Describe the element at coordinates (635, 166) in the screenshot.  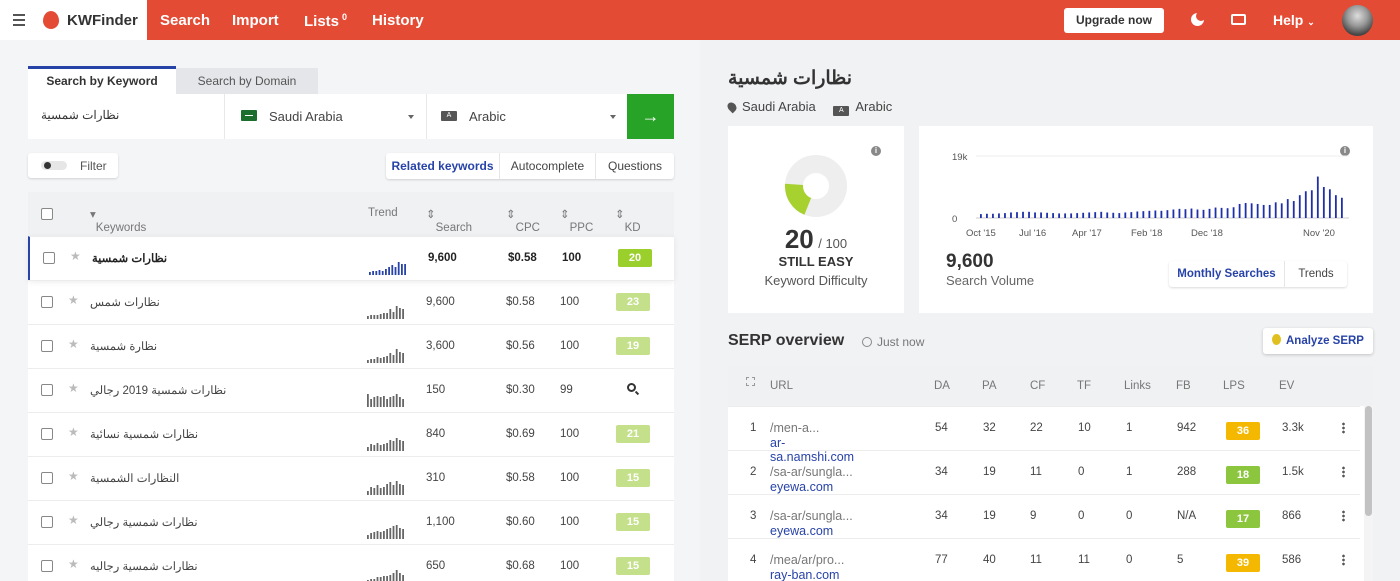
I see `tab-questions: Questions` at that location.